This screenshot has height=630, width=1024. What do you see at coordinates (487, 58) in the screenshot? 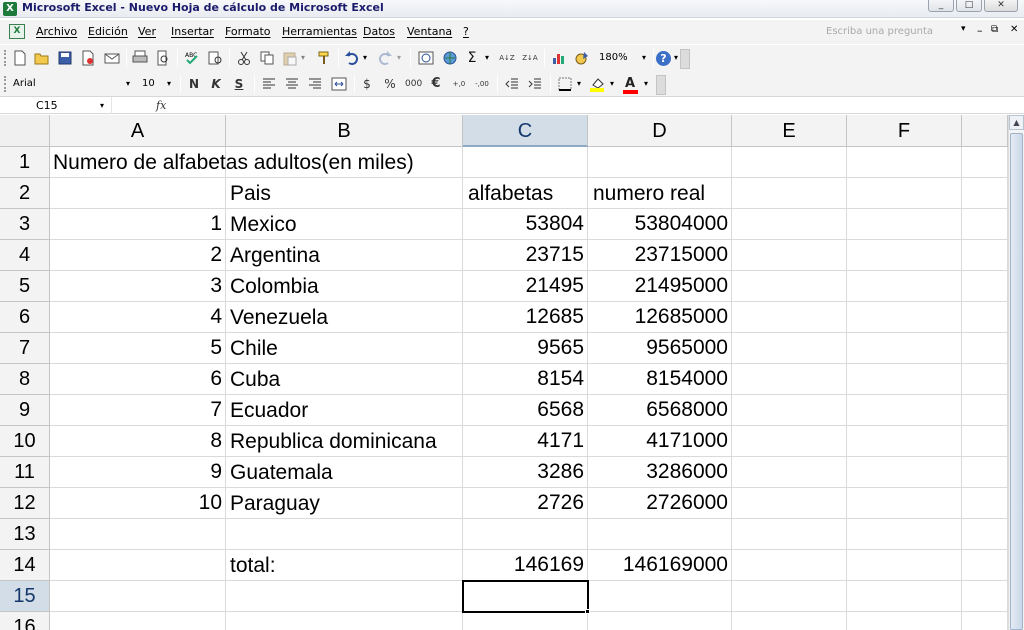
I see `autosum-dropdown-icon: ▾` at bounding box center [487, 58].